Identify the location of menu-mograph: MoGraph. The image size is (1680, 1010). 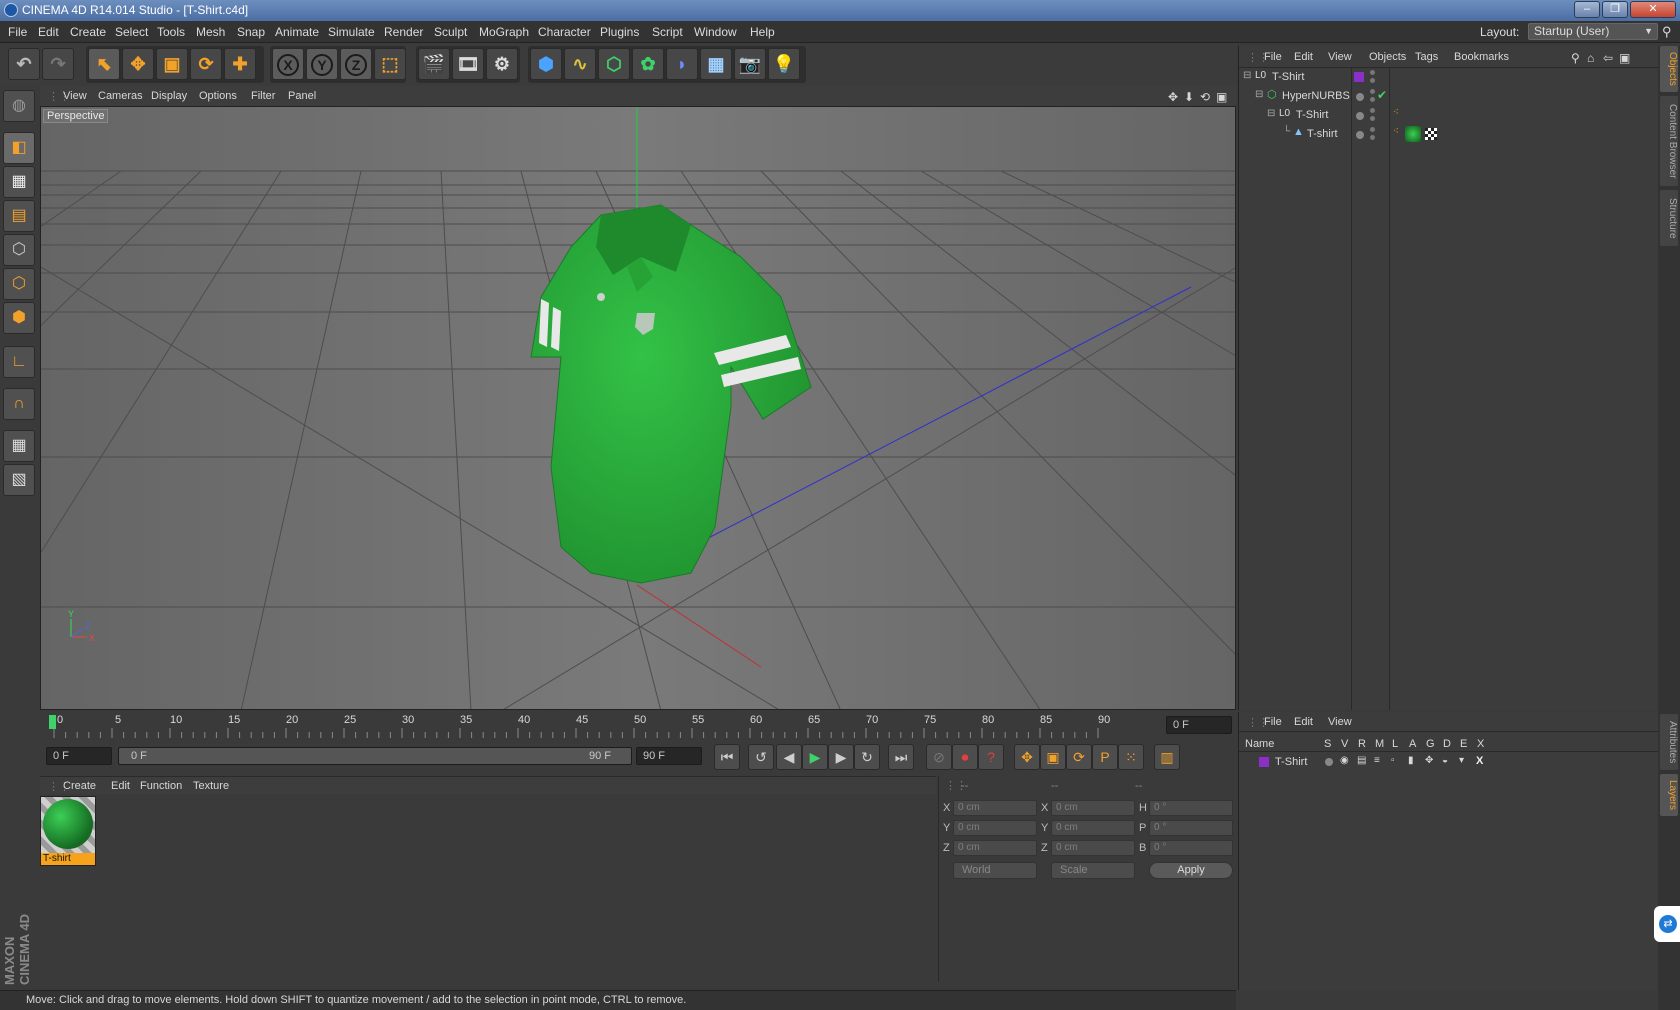
(504, 32).